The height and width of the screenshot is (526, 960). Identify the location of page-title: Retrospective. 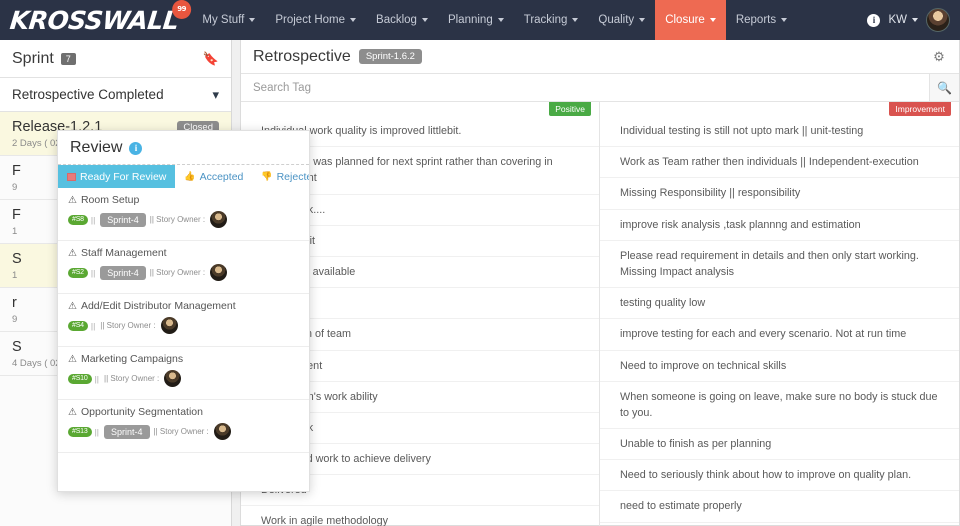
(302, 56).